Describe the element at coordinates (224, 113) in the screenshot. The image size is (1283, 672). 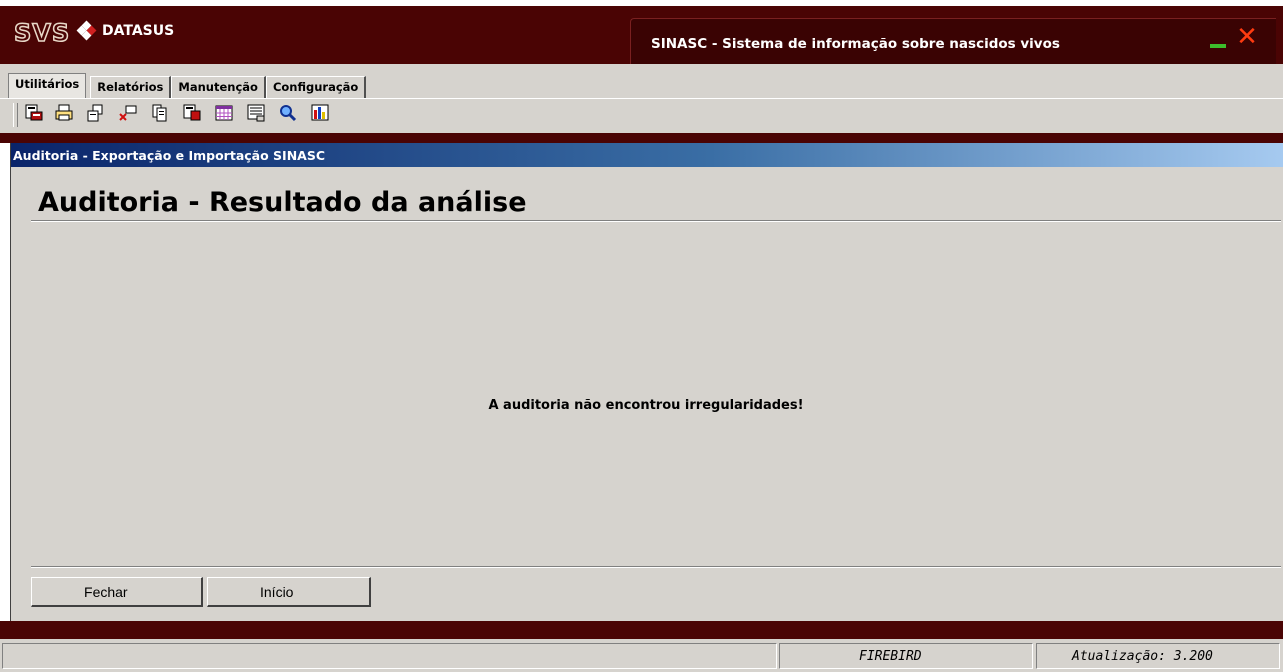
I see `calendar-icon` at that location.